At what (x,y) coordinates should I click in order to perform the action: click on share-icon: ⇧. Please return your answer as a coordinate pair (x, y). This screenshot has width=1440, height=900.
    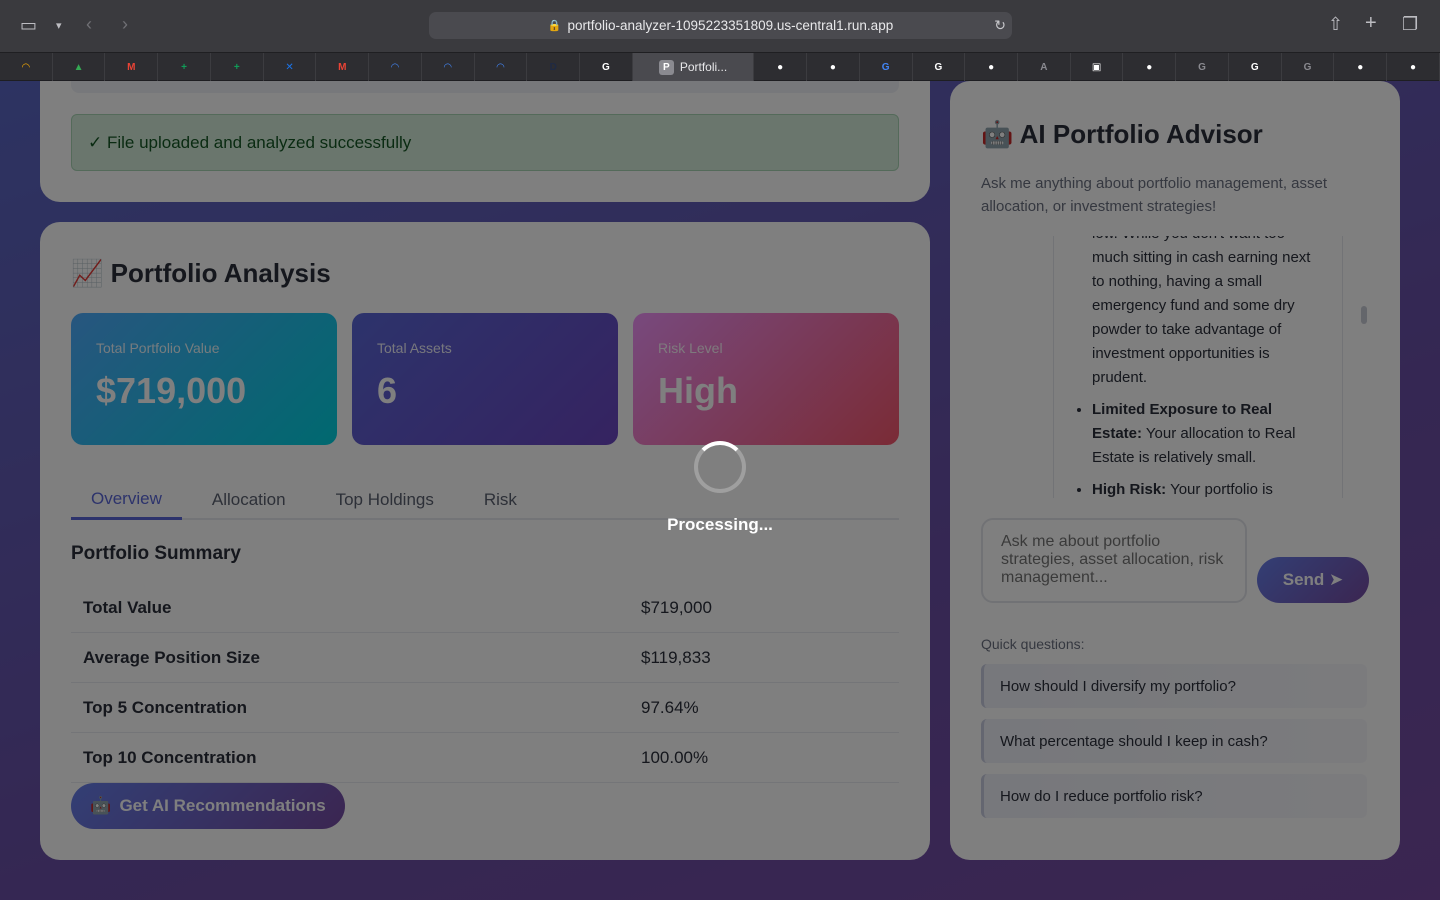
    Looking at the image, I should click on (1335, 24).